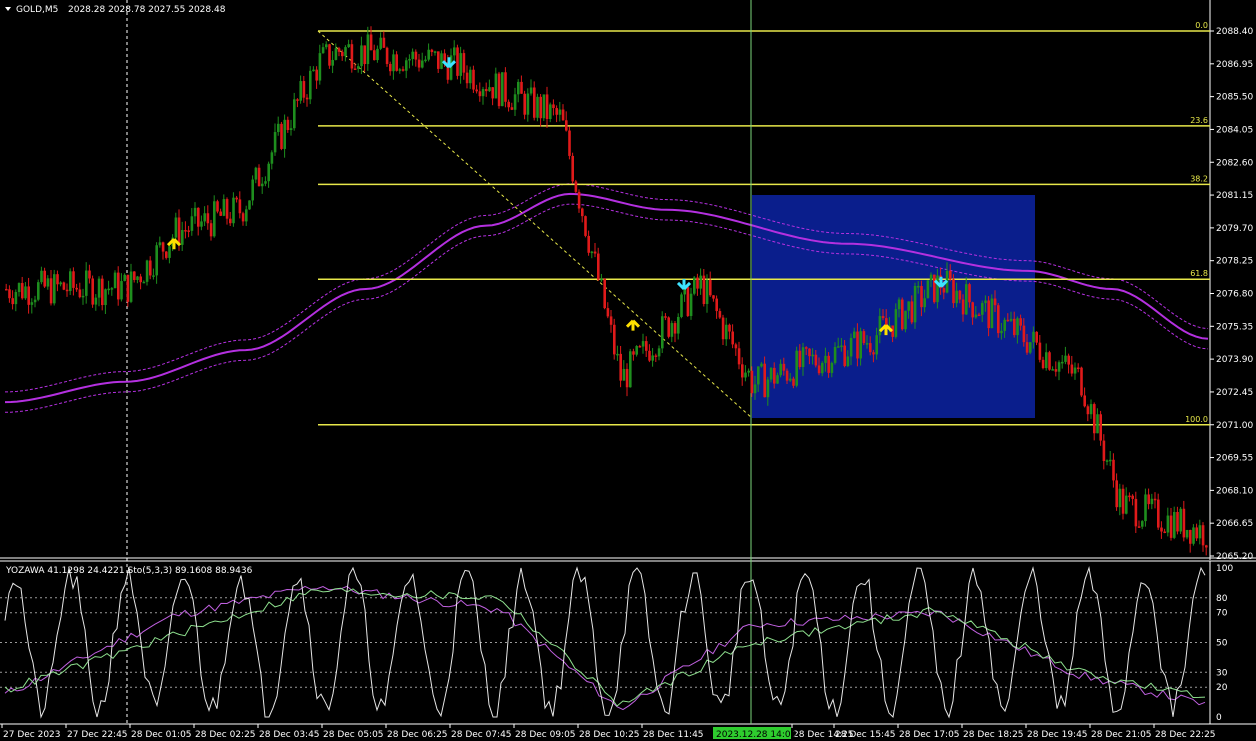  I want to click on time-tick-label: 28 Dec 21:05, so click(1121, 735).